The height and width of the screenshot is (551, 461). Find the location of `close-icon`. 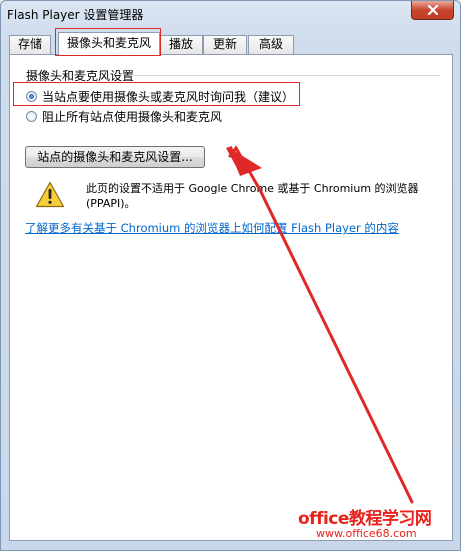

close-icon is located at coordinates (433, 10).